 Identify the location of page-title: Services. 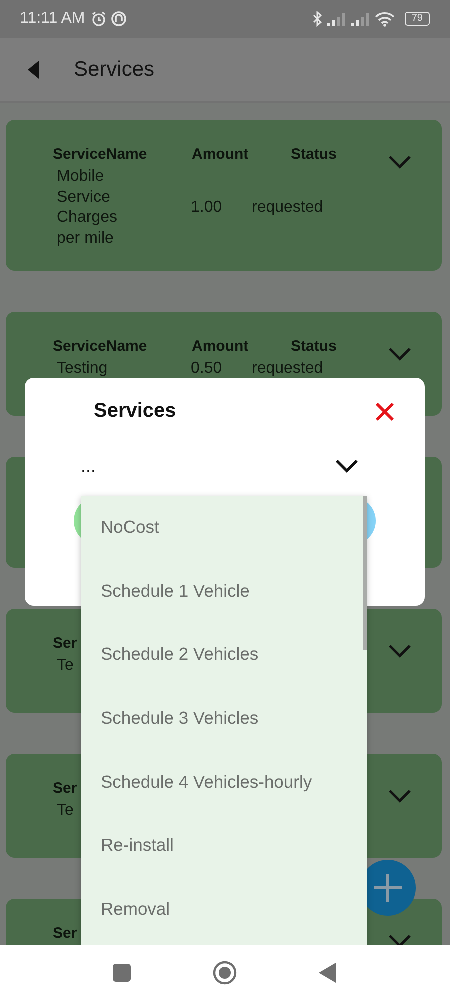
(114, 70).